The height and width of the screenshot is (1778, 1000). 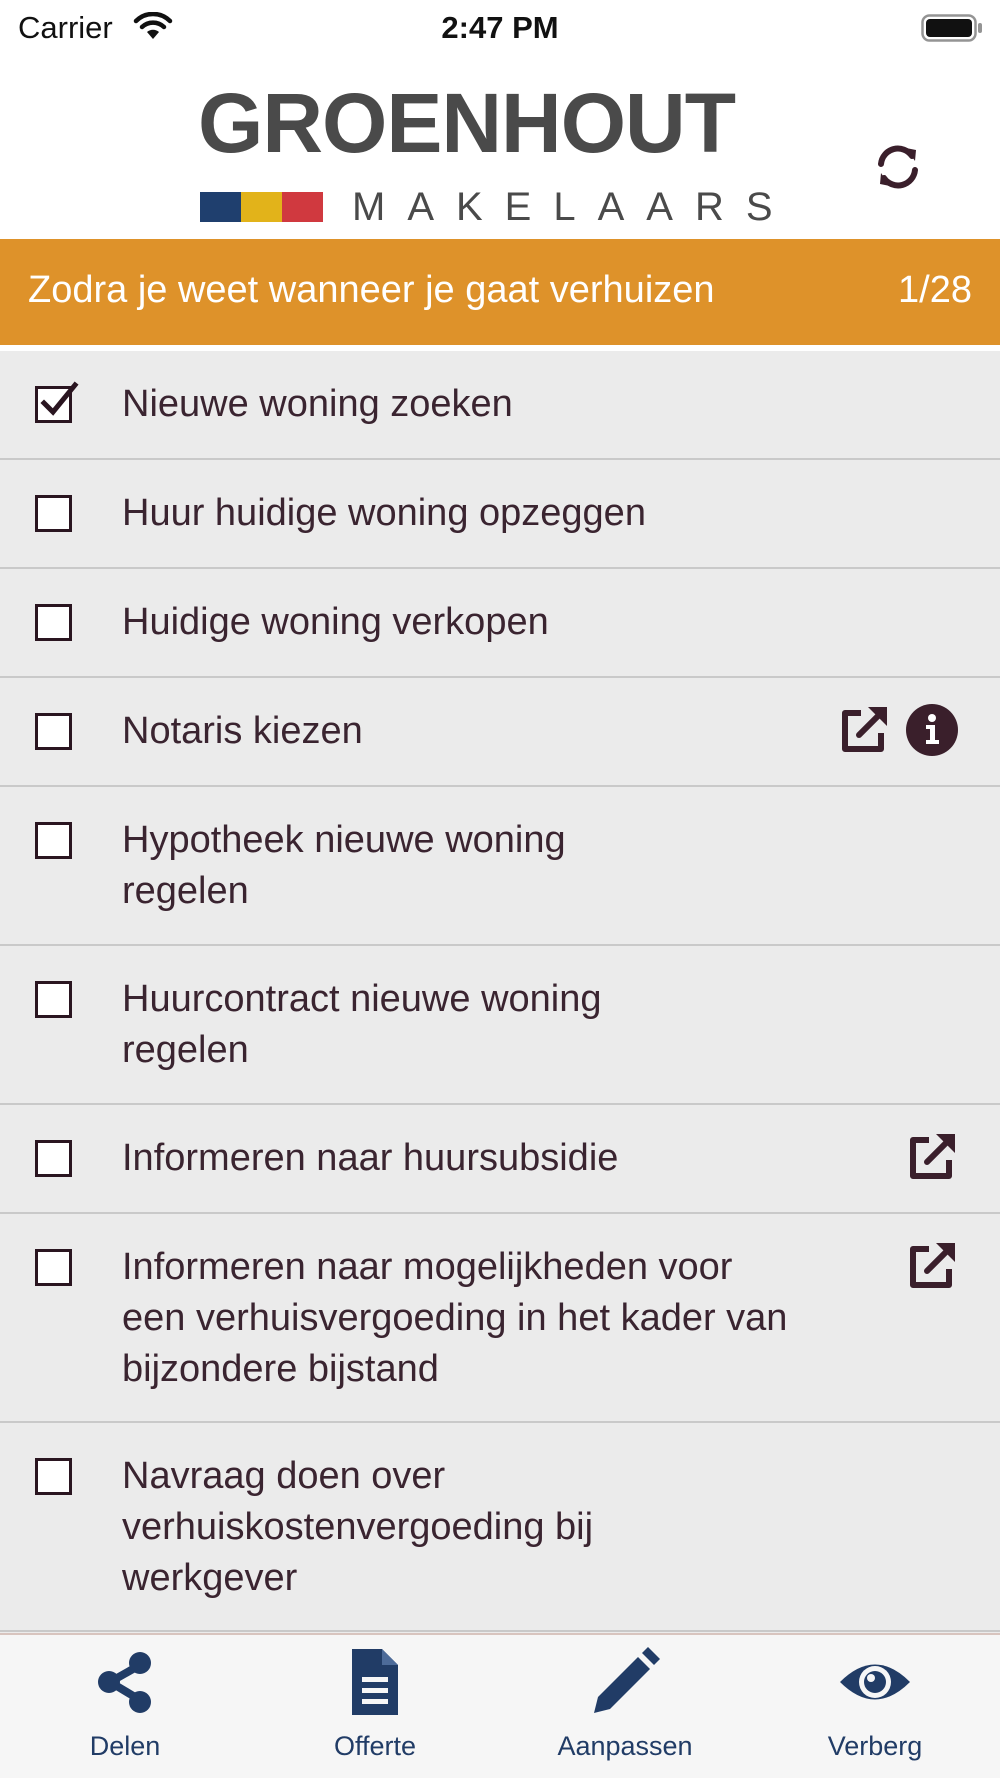 I want to click on list-item: Huur huidige woning opzeggen, so click(x=500, y=514).